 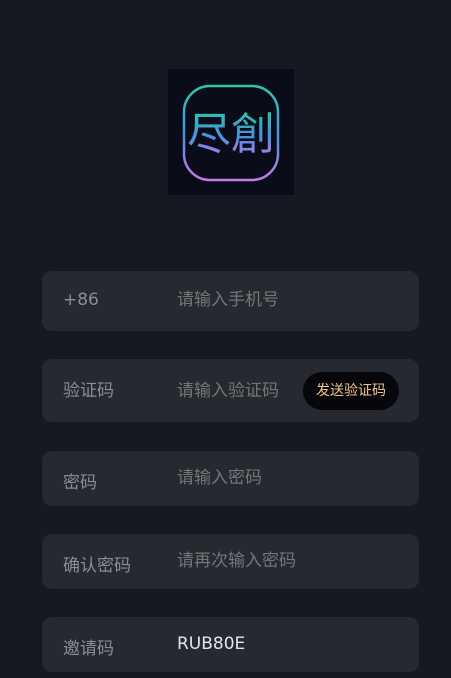 I want to click on country-code-label: +86, so click(x=81, y=300).